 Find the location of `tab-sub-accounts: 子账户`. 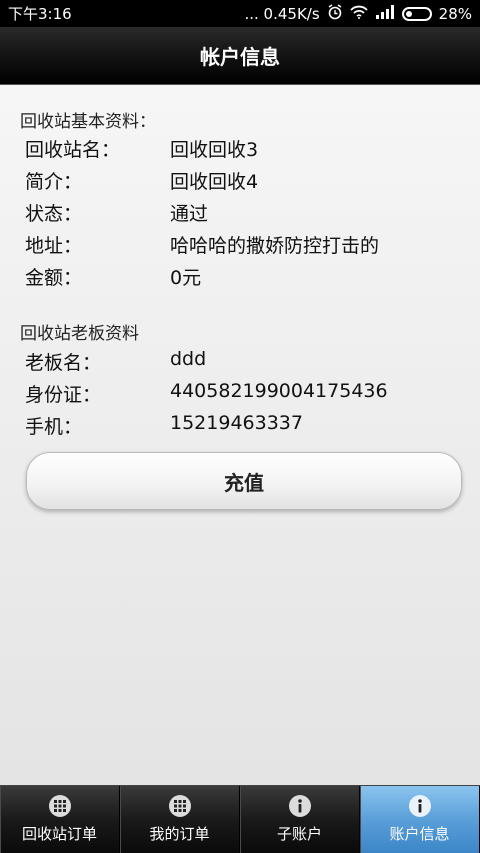

tab-sub-accounts: 子账户 is located at coordinates (300, 819).